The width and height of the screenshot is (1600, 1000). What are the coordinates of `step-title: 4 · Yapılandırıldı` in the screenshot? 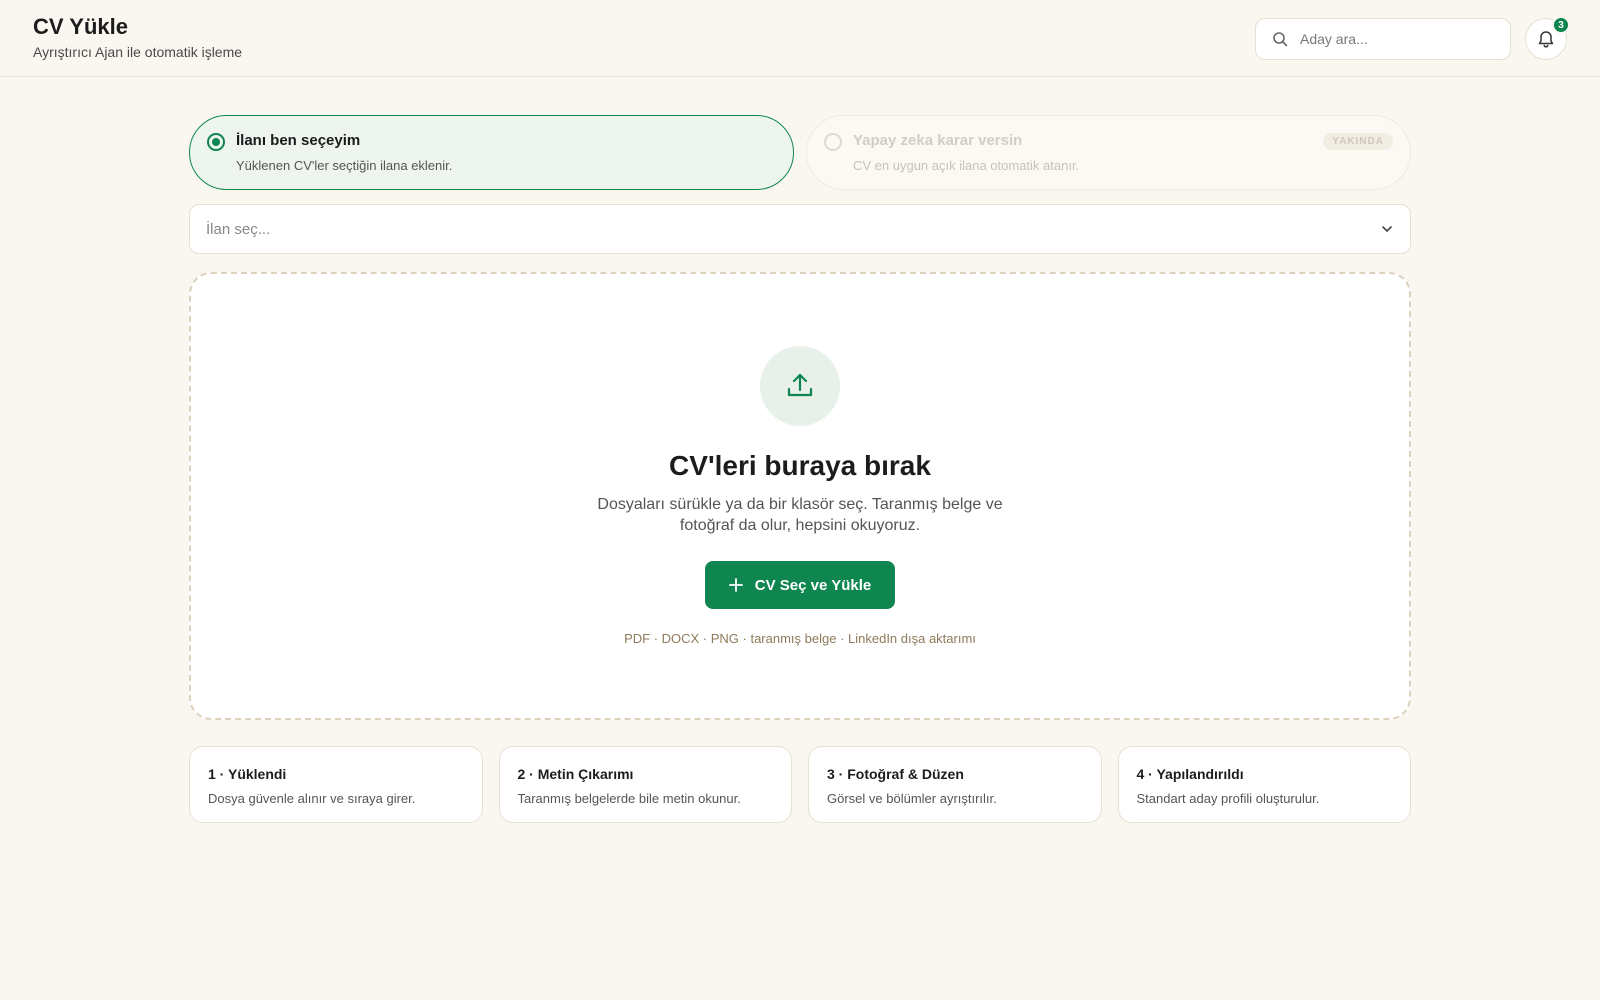 It's located at (1190, 774).